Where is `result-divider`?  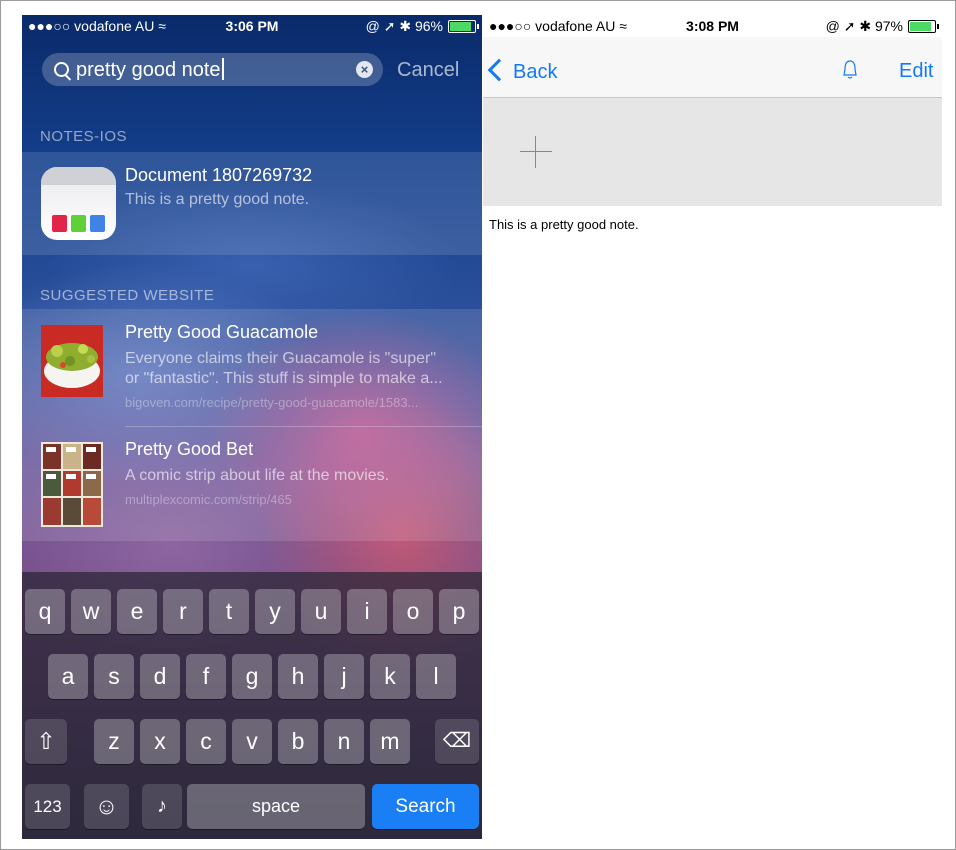
result-divider is located at coordinates (303, 426).